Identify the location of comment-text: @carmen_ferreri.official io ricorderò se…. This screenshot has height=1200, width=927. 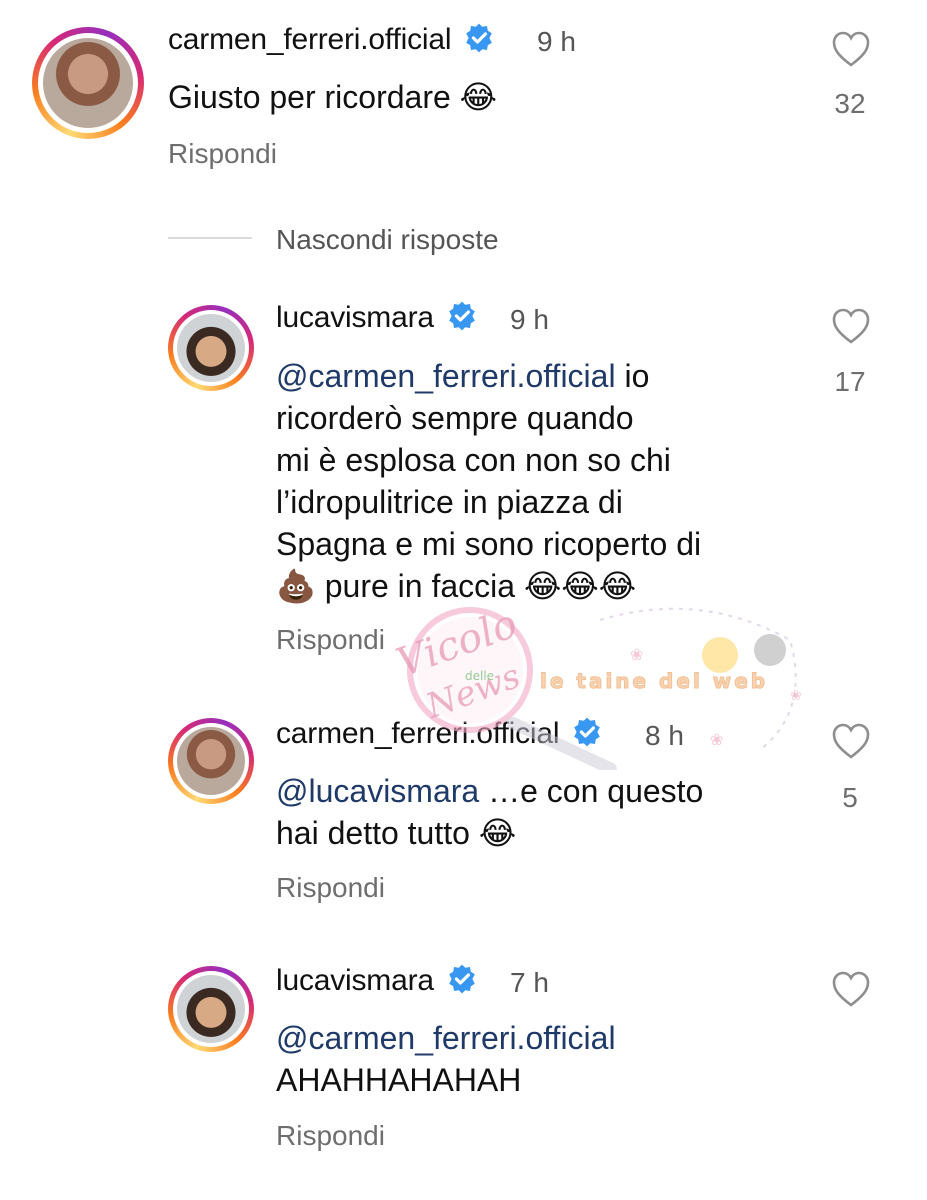
(489, 481).